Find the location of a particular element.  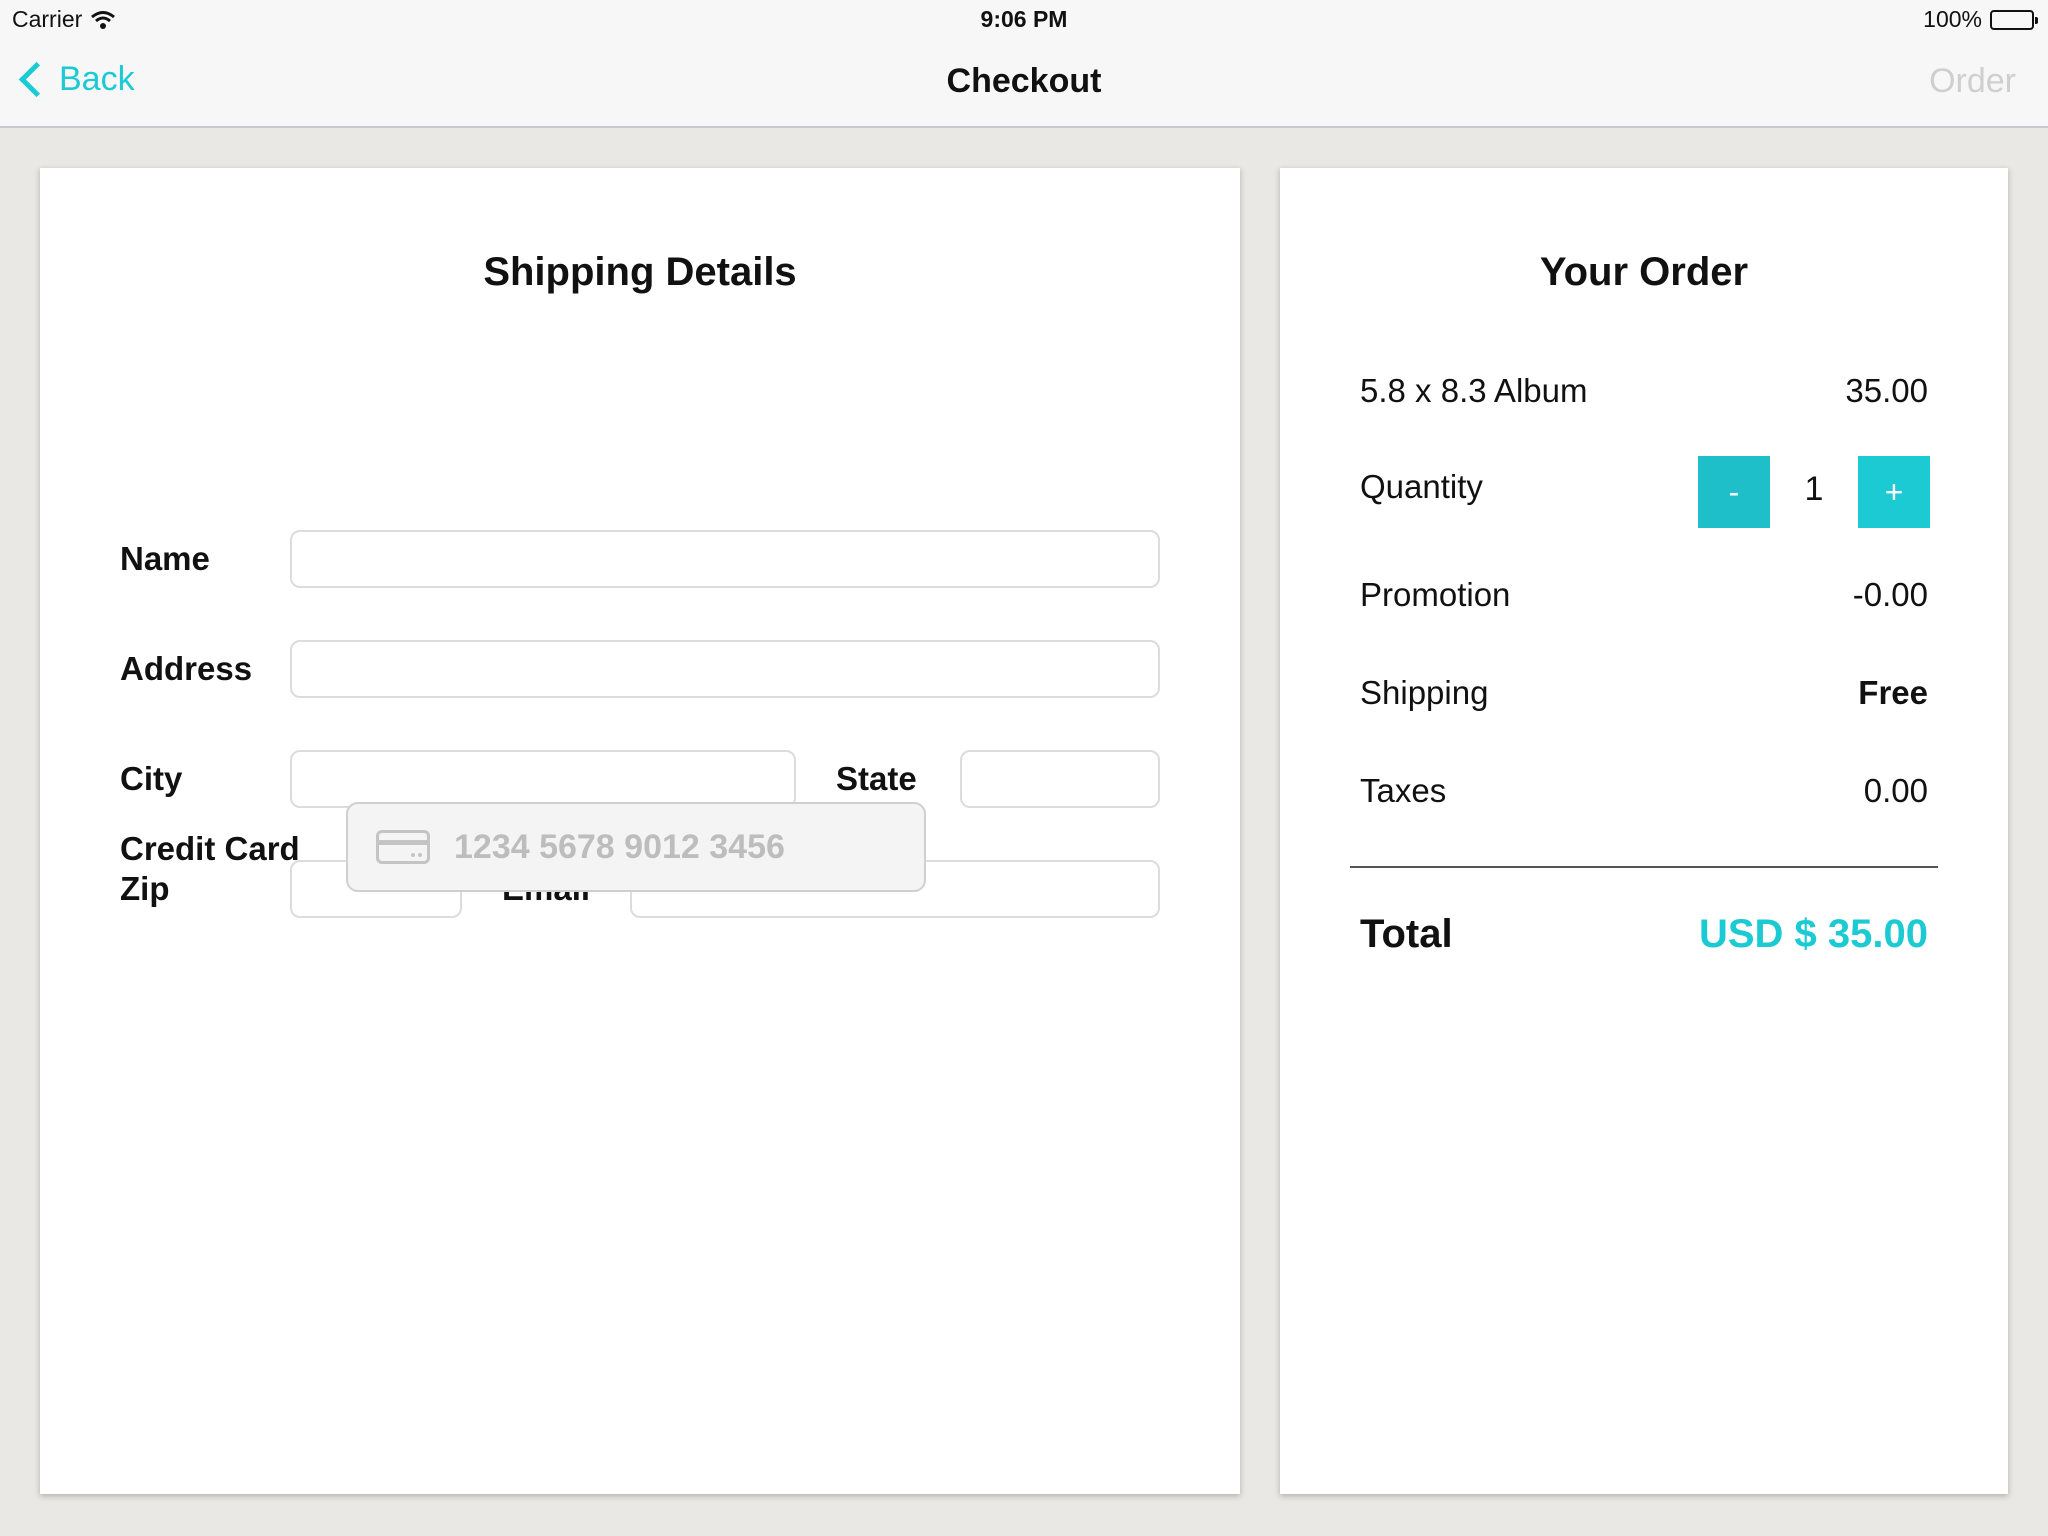

credit-card-field: 1234 5678 9012 3456 is located at coordinates (636, 847).